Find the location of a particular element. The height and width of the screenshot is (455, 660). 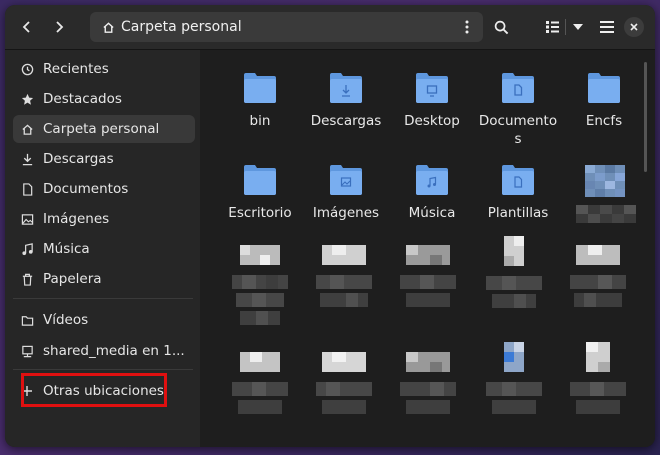

sidebar-item-label: Descargas is located at coordinates (78, 159).